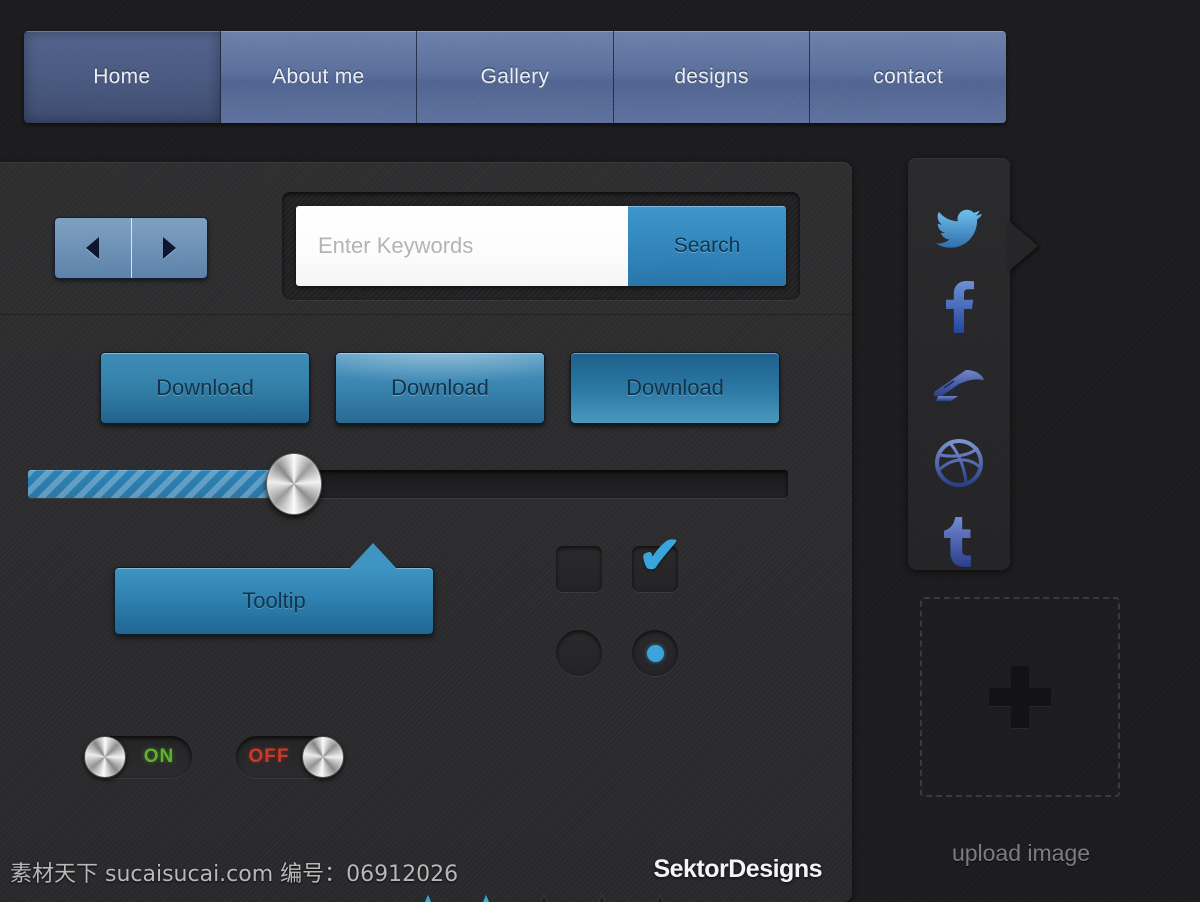 Image resolution: width=1200 pixels, height=902 pixels. I want to click on twitter-icon, so click(959, 228).